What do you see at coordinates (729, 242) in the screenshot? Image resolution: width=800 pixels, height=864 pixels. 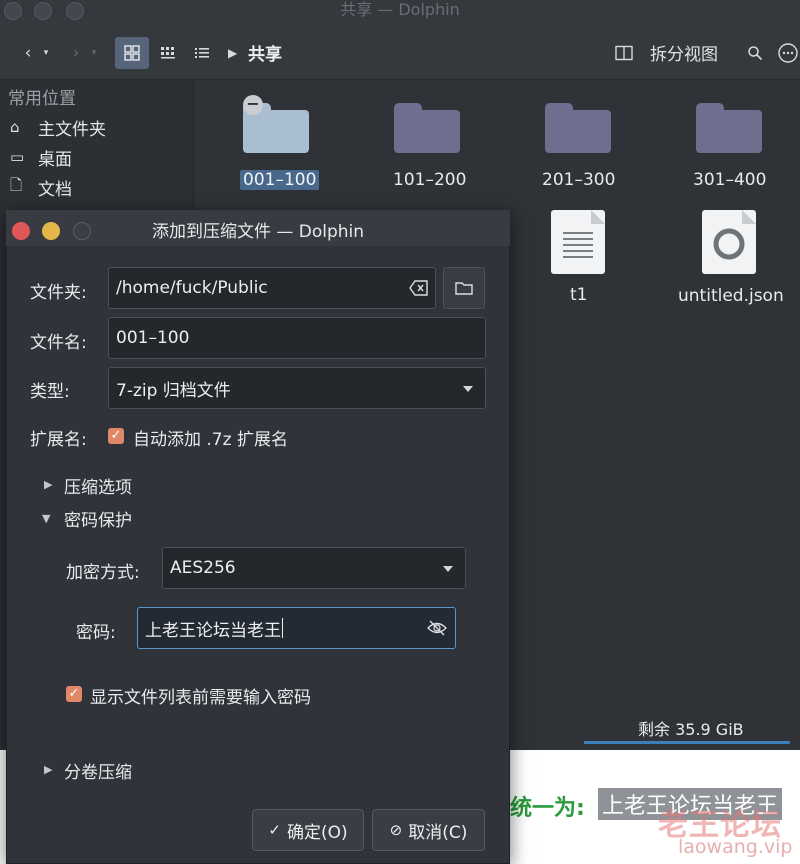 I see `json-file-icon` at bounding box center [729, 242].